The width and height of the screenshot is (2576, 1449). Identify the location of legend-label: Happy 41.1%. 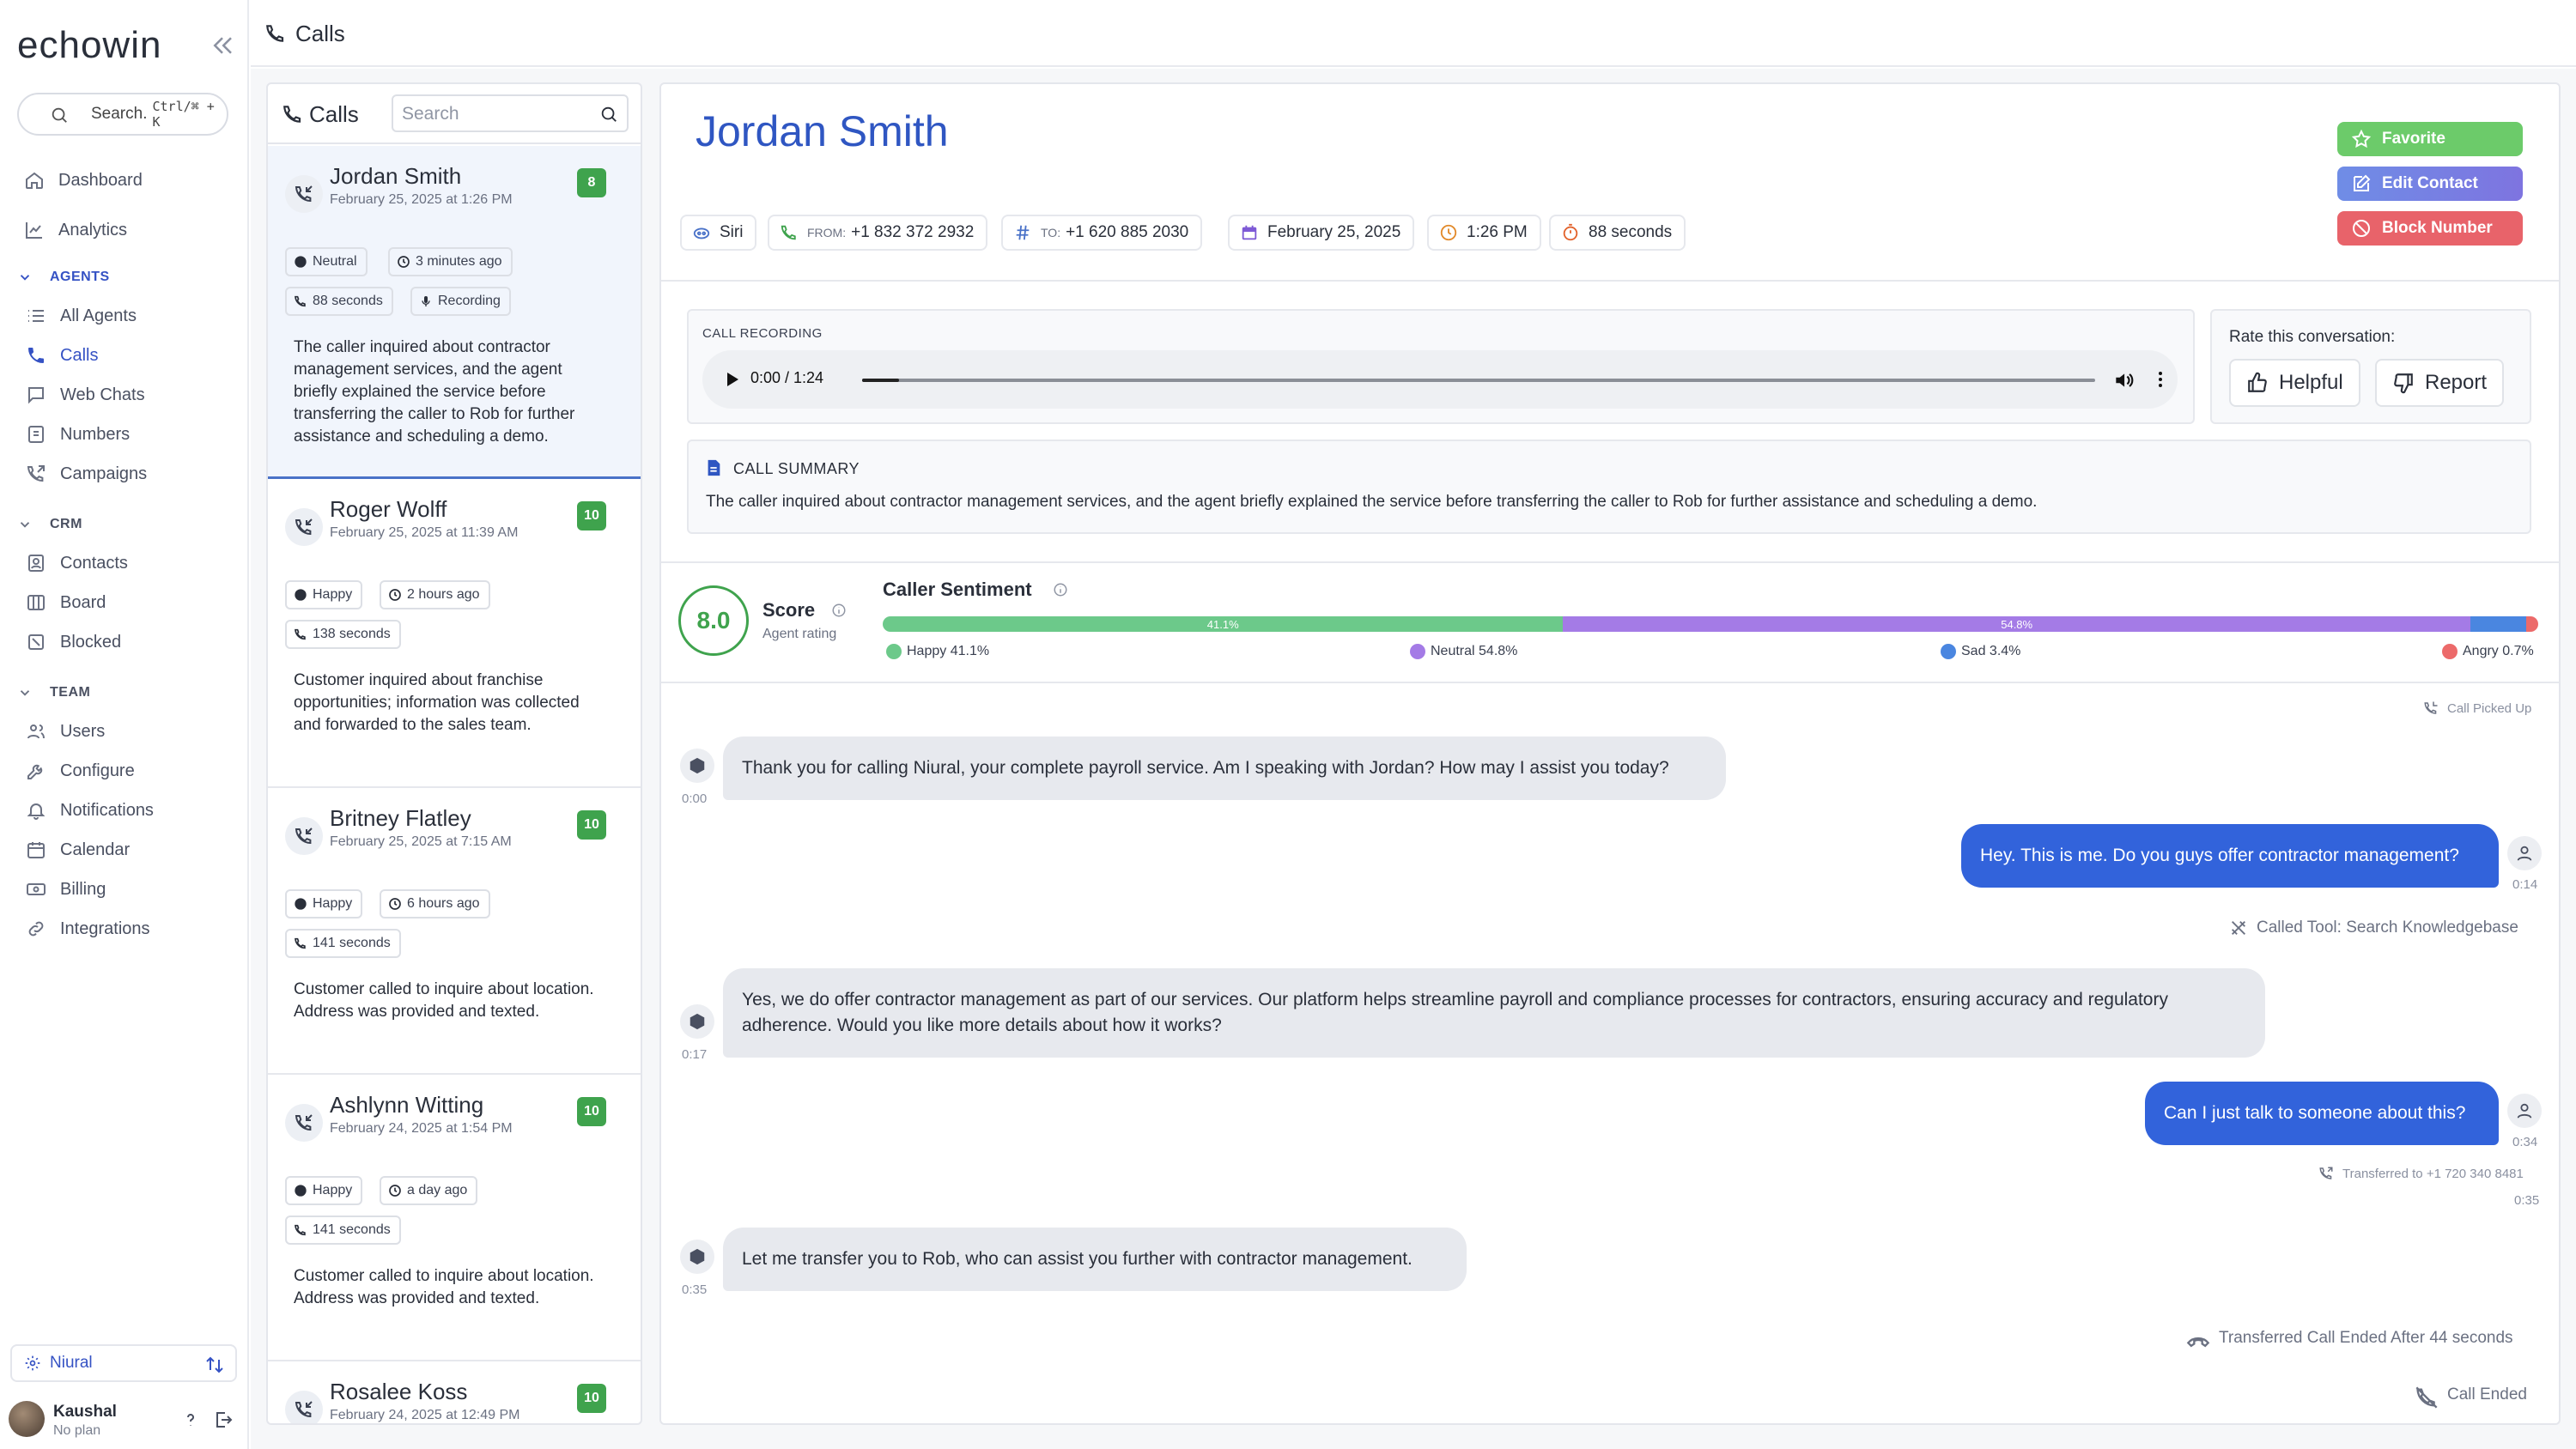
(948, 651).